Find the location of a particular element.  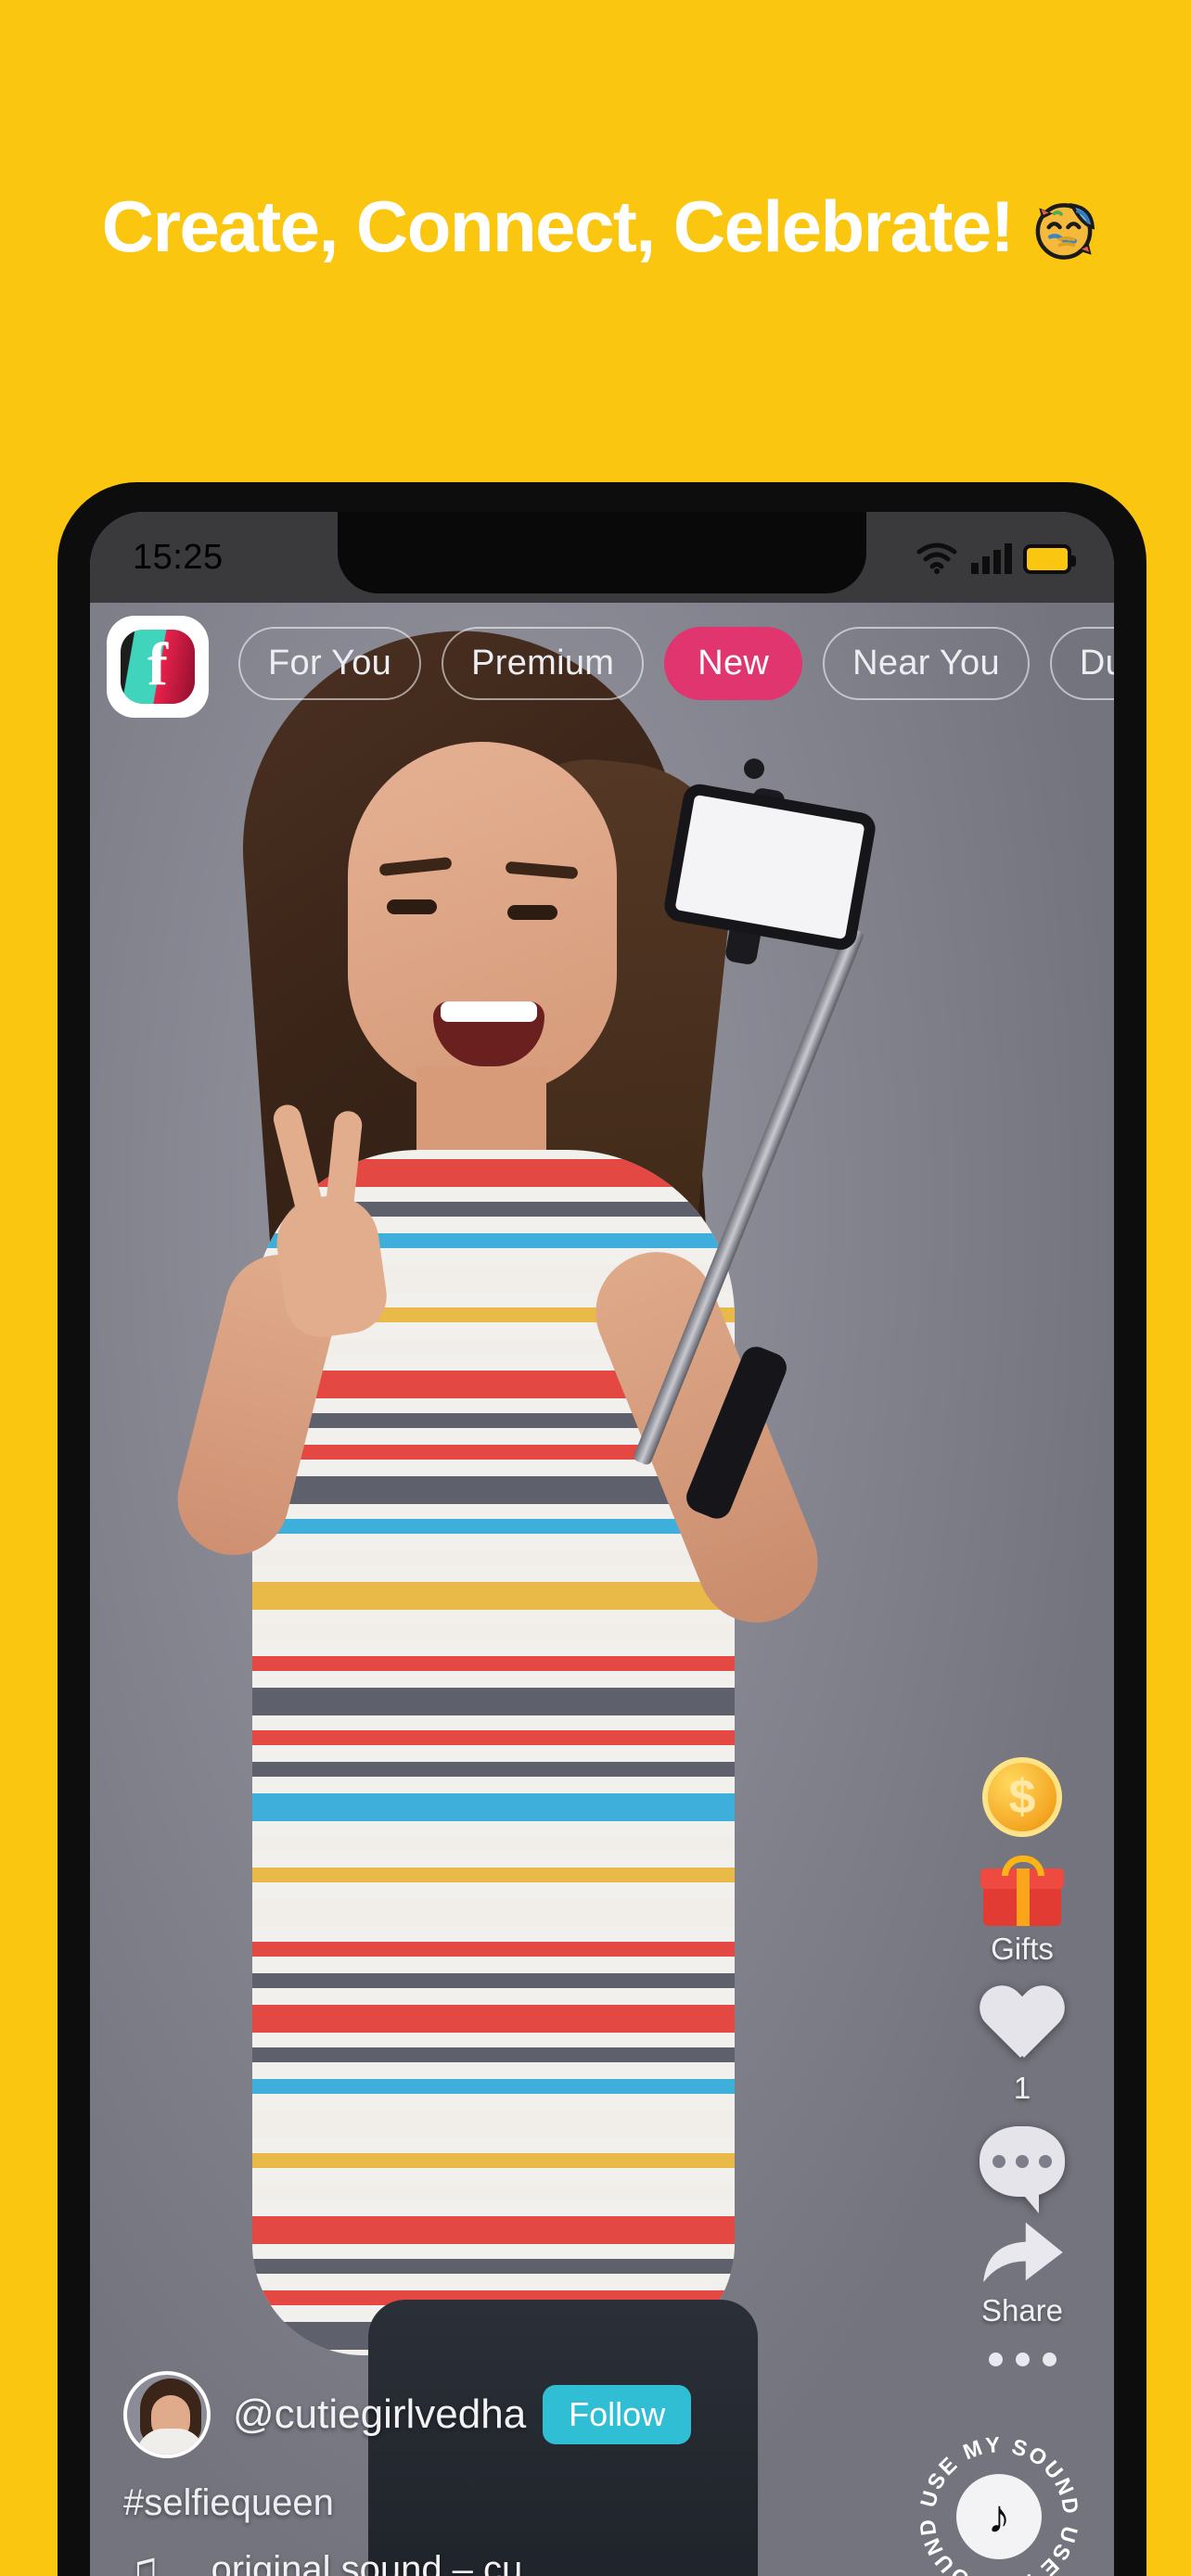

comment-bubble-icon is located at coordinates (1022, 2169).